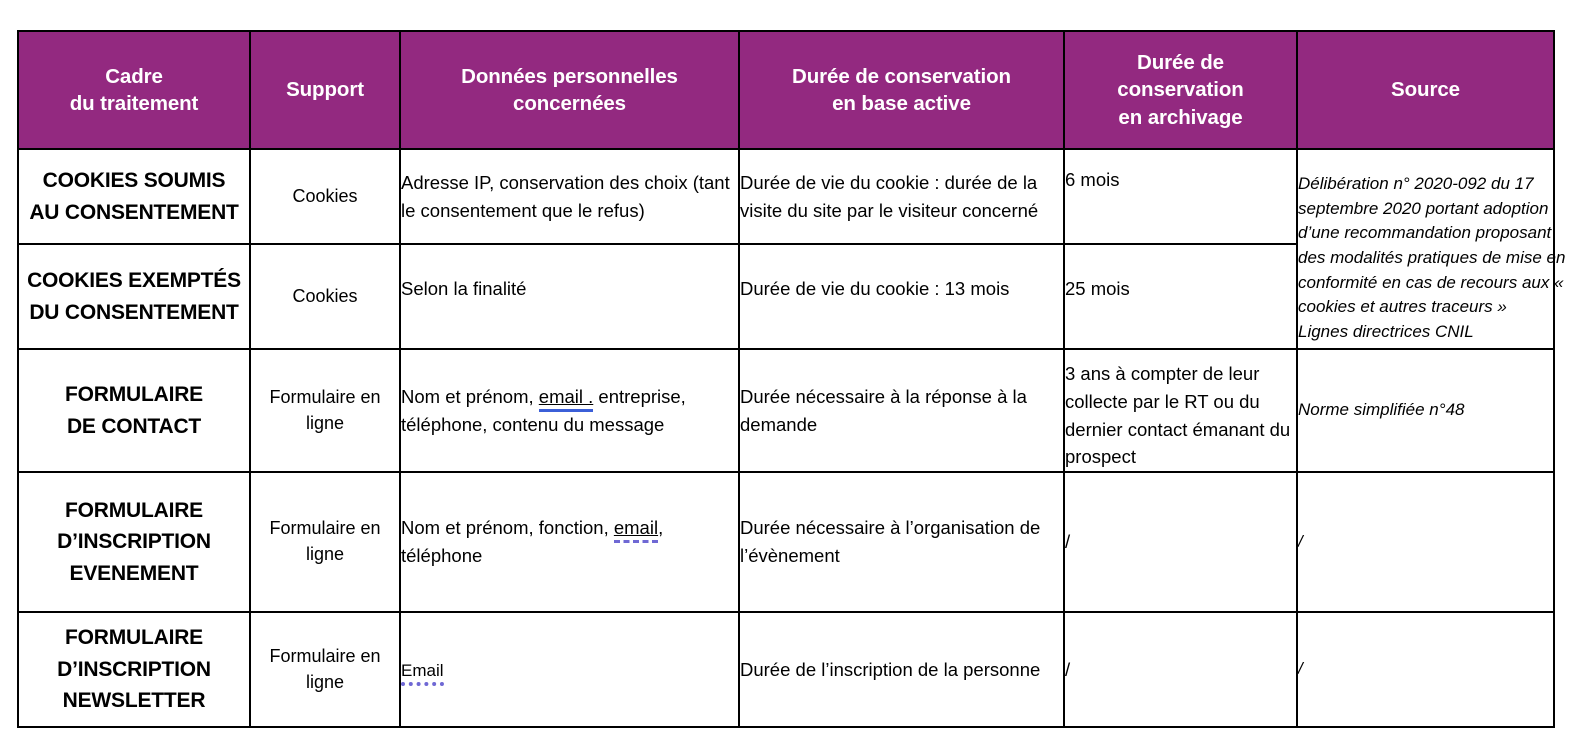 Image resolution: width=1590 pixels, height=750 pixels. I want to click on cell-donnees: Selon la finalité, so click(569, 296).